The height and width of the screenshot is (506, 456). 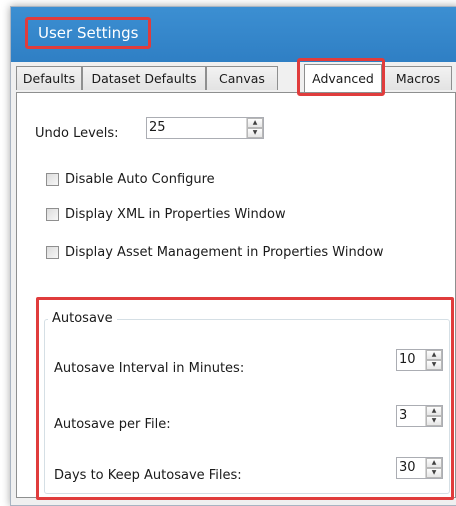 I want to click on autosave-interval-row: Autosave Interval in Minutes:, so click(x=149, y=368).